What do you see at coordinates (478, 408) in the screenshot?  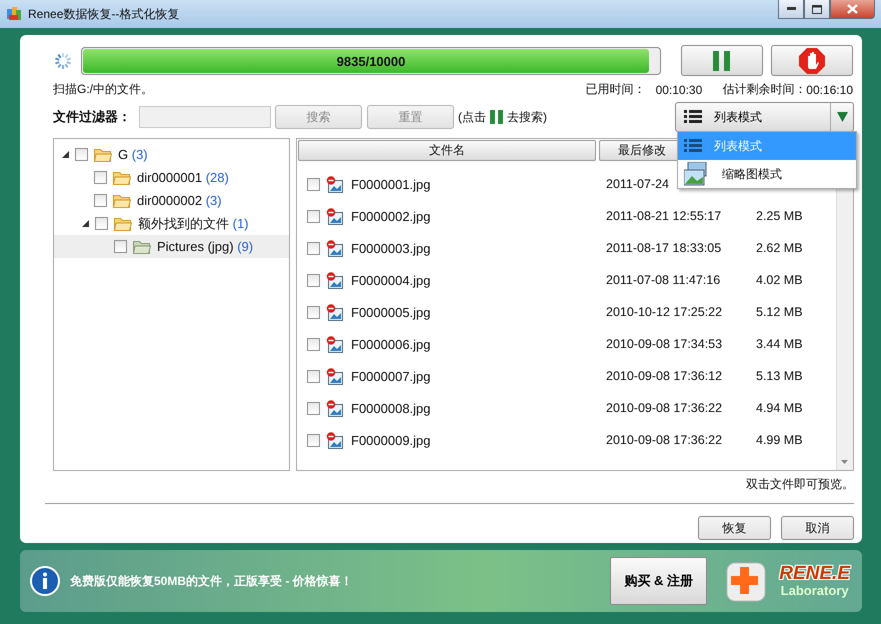 I see `file-name: F0000008.jpg` at bounding box center [478, 408].